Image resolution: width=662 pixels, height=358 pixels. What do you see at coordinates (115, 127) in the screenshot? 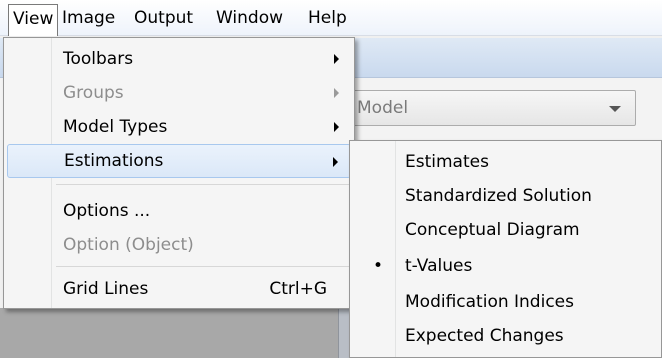
I see `menu-item-label: Model Types` at bounding box center [115, 127].